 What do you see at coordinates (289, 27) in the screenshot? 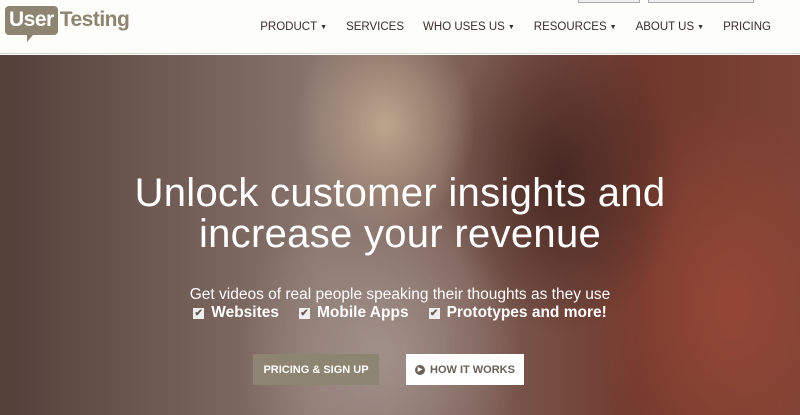
I see `nav-label: PRODUCT` at bounding box center [289, 27].